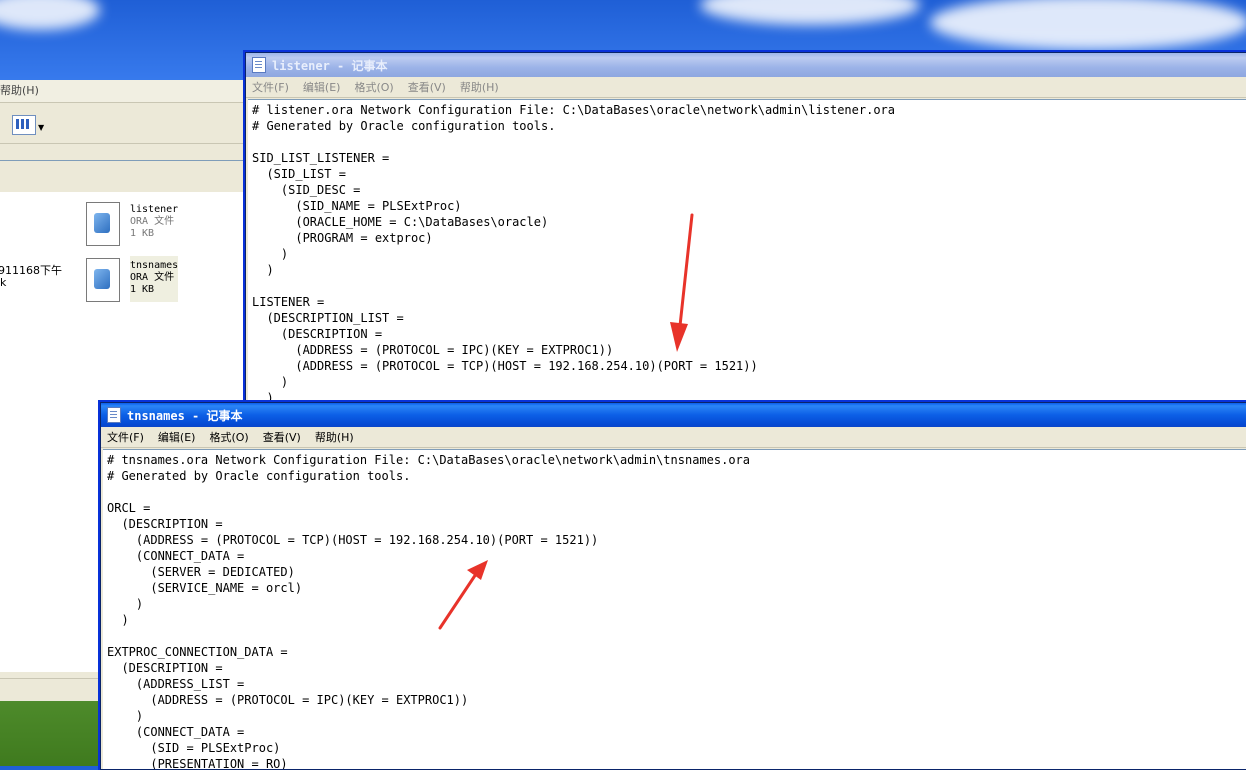  I want to click on truncated-item-text: 911168下午, so click(31, 270).